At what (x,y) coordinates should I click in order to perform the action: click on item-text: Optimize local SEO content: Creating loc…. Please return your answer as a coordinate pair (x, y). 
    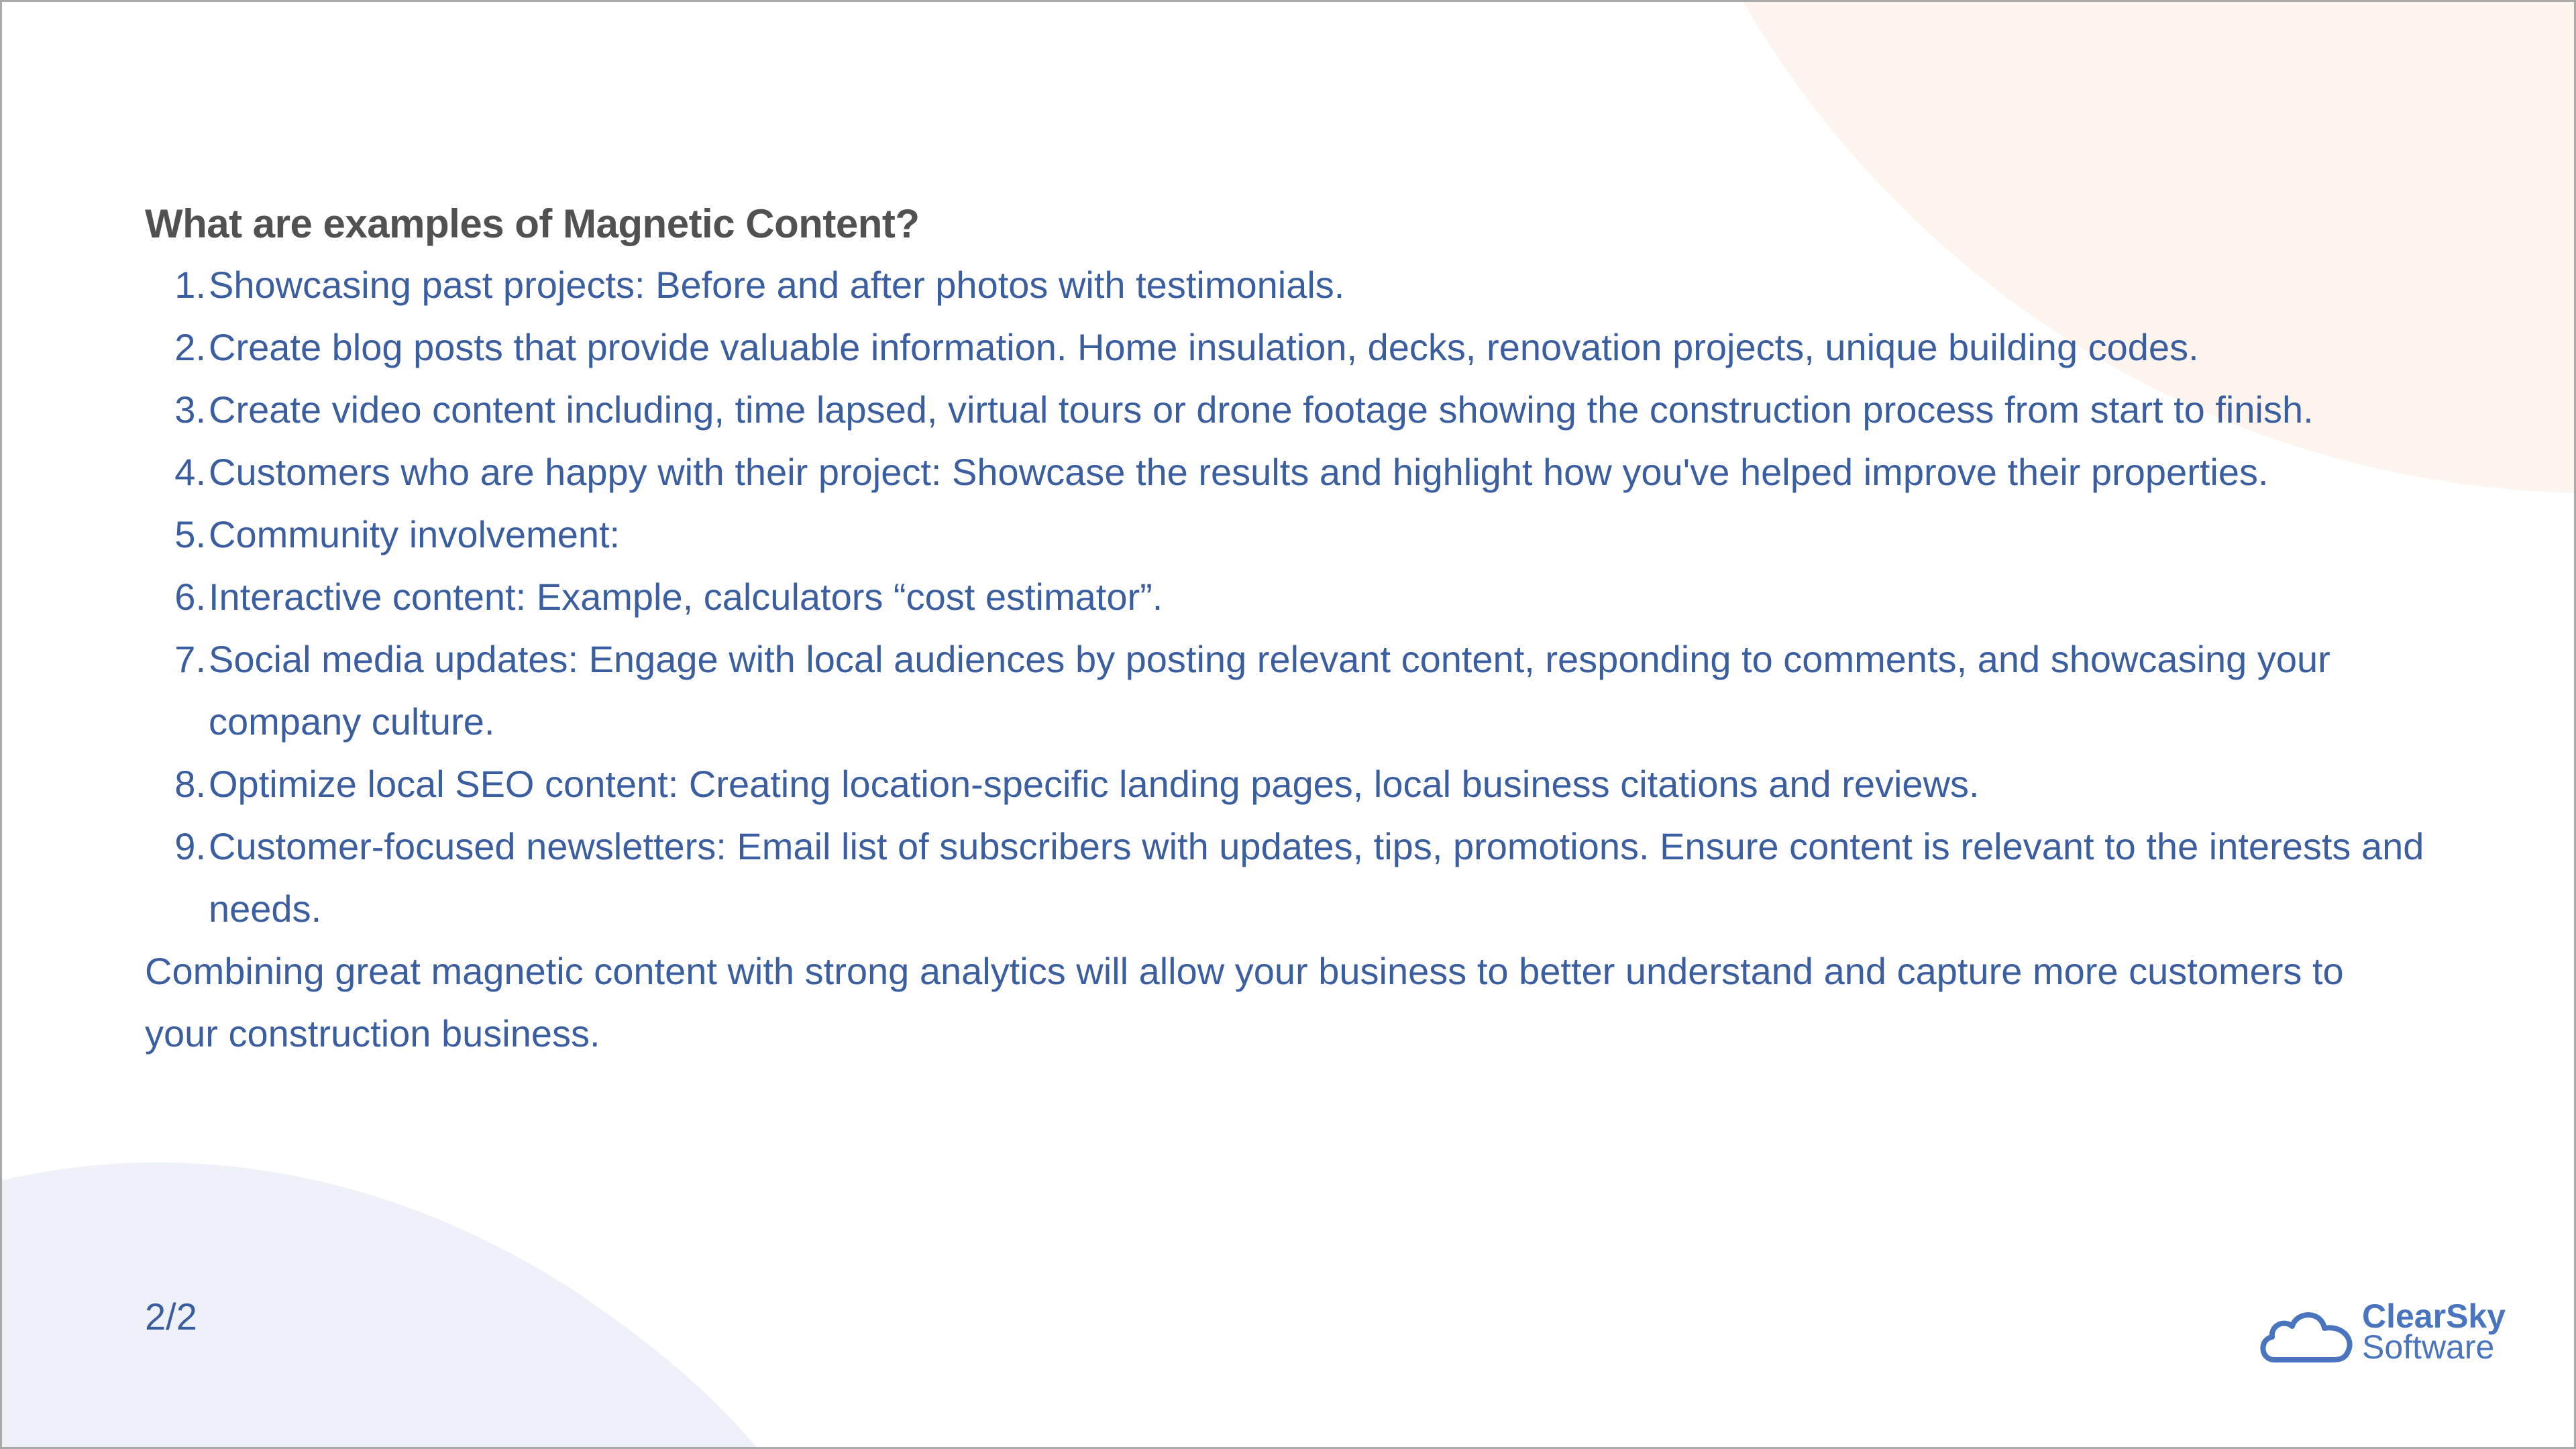
    Looking at the image, I should click on (1094, 784).